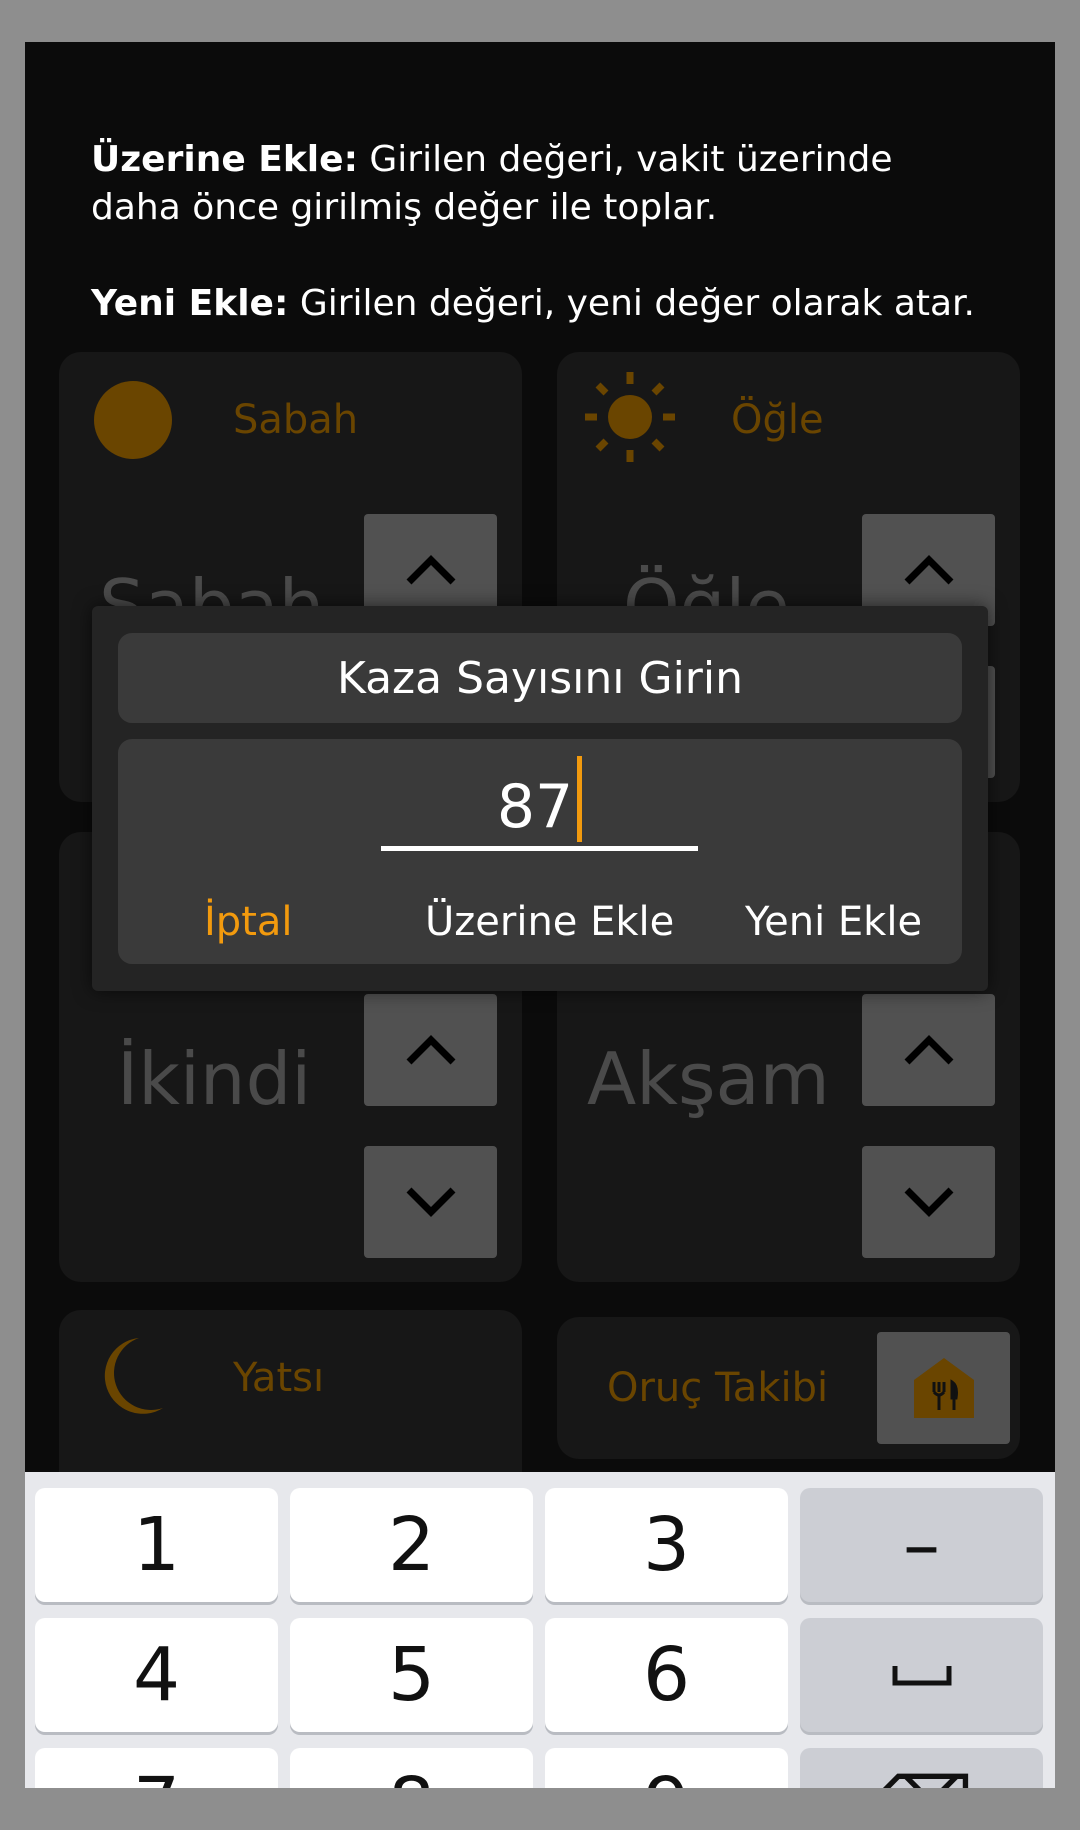 The width and height of the screenshot is (1080, 1830). I want to click on card-ogle-title: Öğle, so click(777, 420).